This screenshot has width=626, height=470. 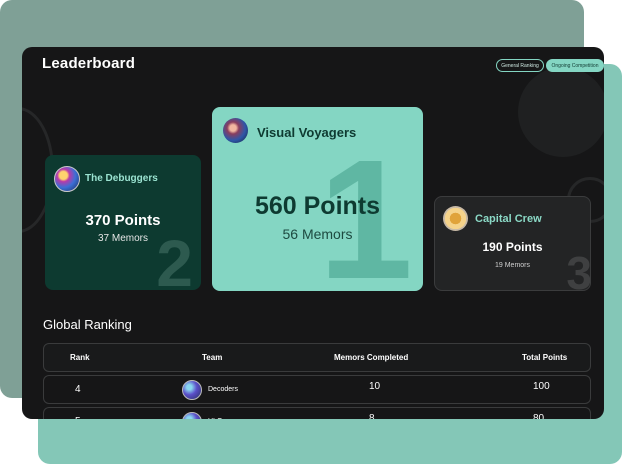 What do you see at coordinates (317, 234) in the screenshot?
I see `team-memos: 56 Memors` at bounding box center [317, 234].